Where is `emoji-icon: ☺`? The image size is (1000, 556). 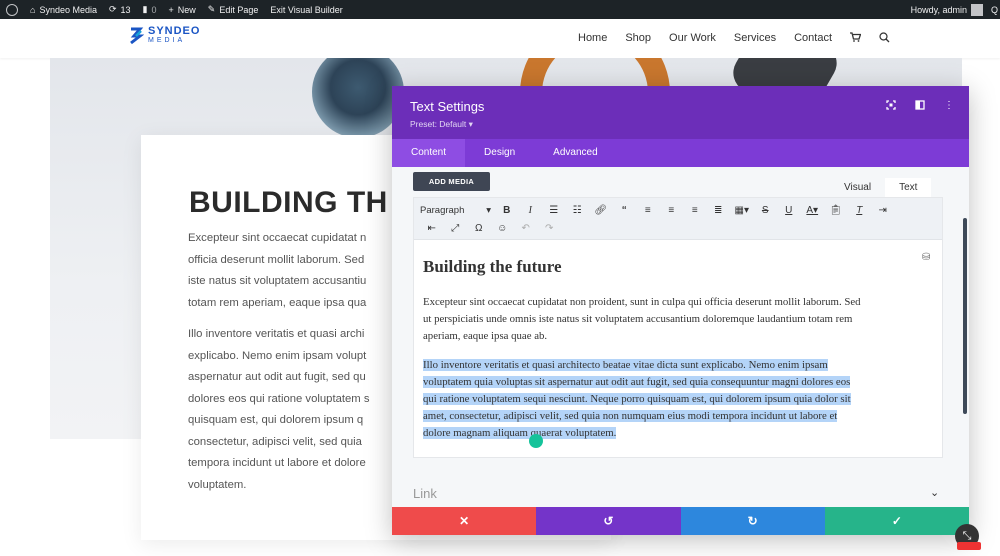 emoji-icon: ☺ is located at coordinates (503, 228).